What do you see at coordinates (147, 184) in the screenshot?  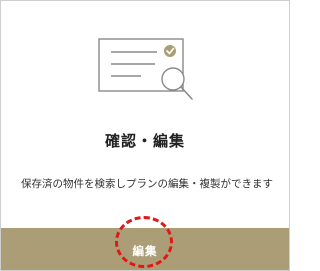 I see `card-description: 保存済の物件を検索しプランの編集・複製ができます` at bounding box center [147, 184].